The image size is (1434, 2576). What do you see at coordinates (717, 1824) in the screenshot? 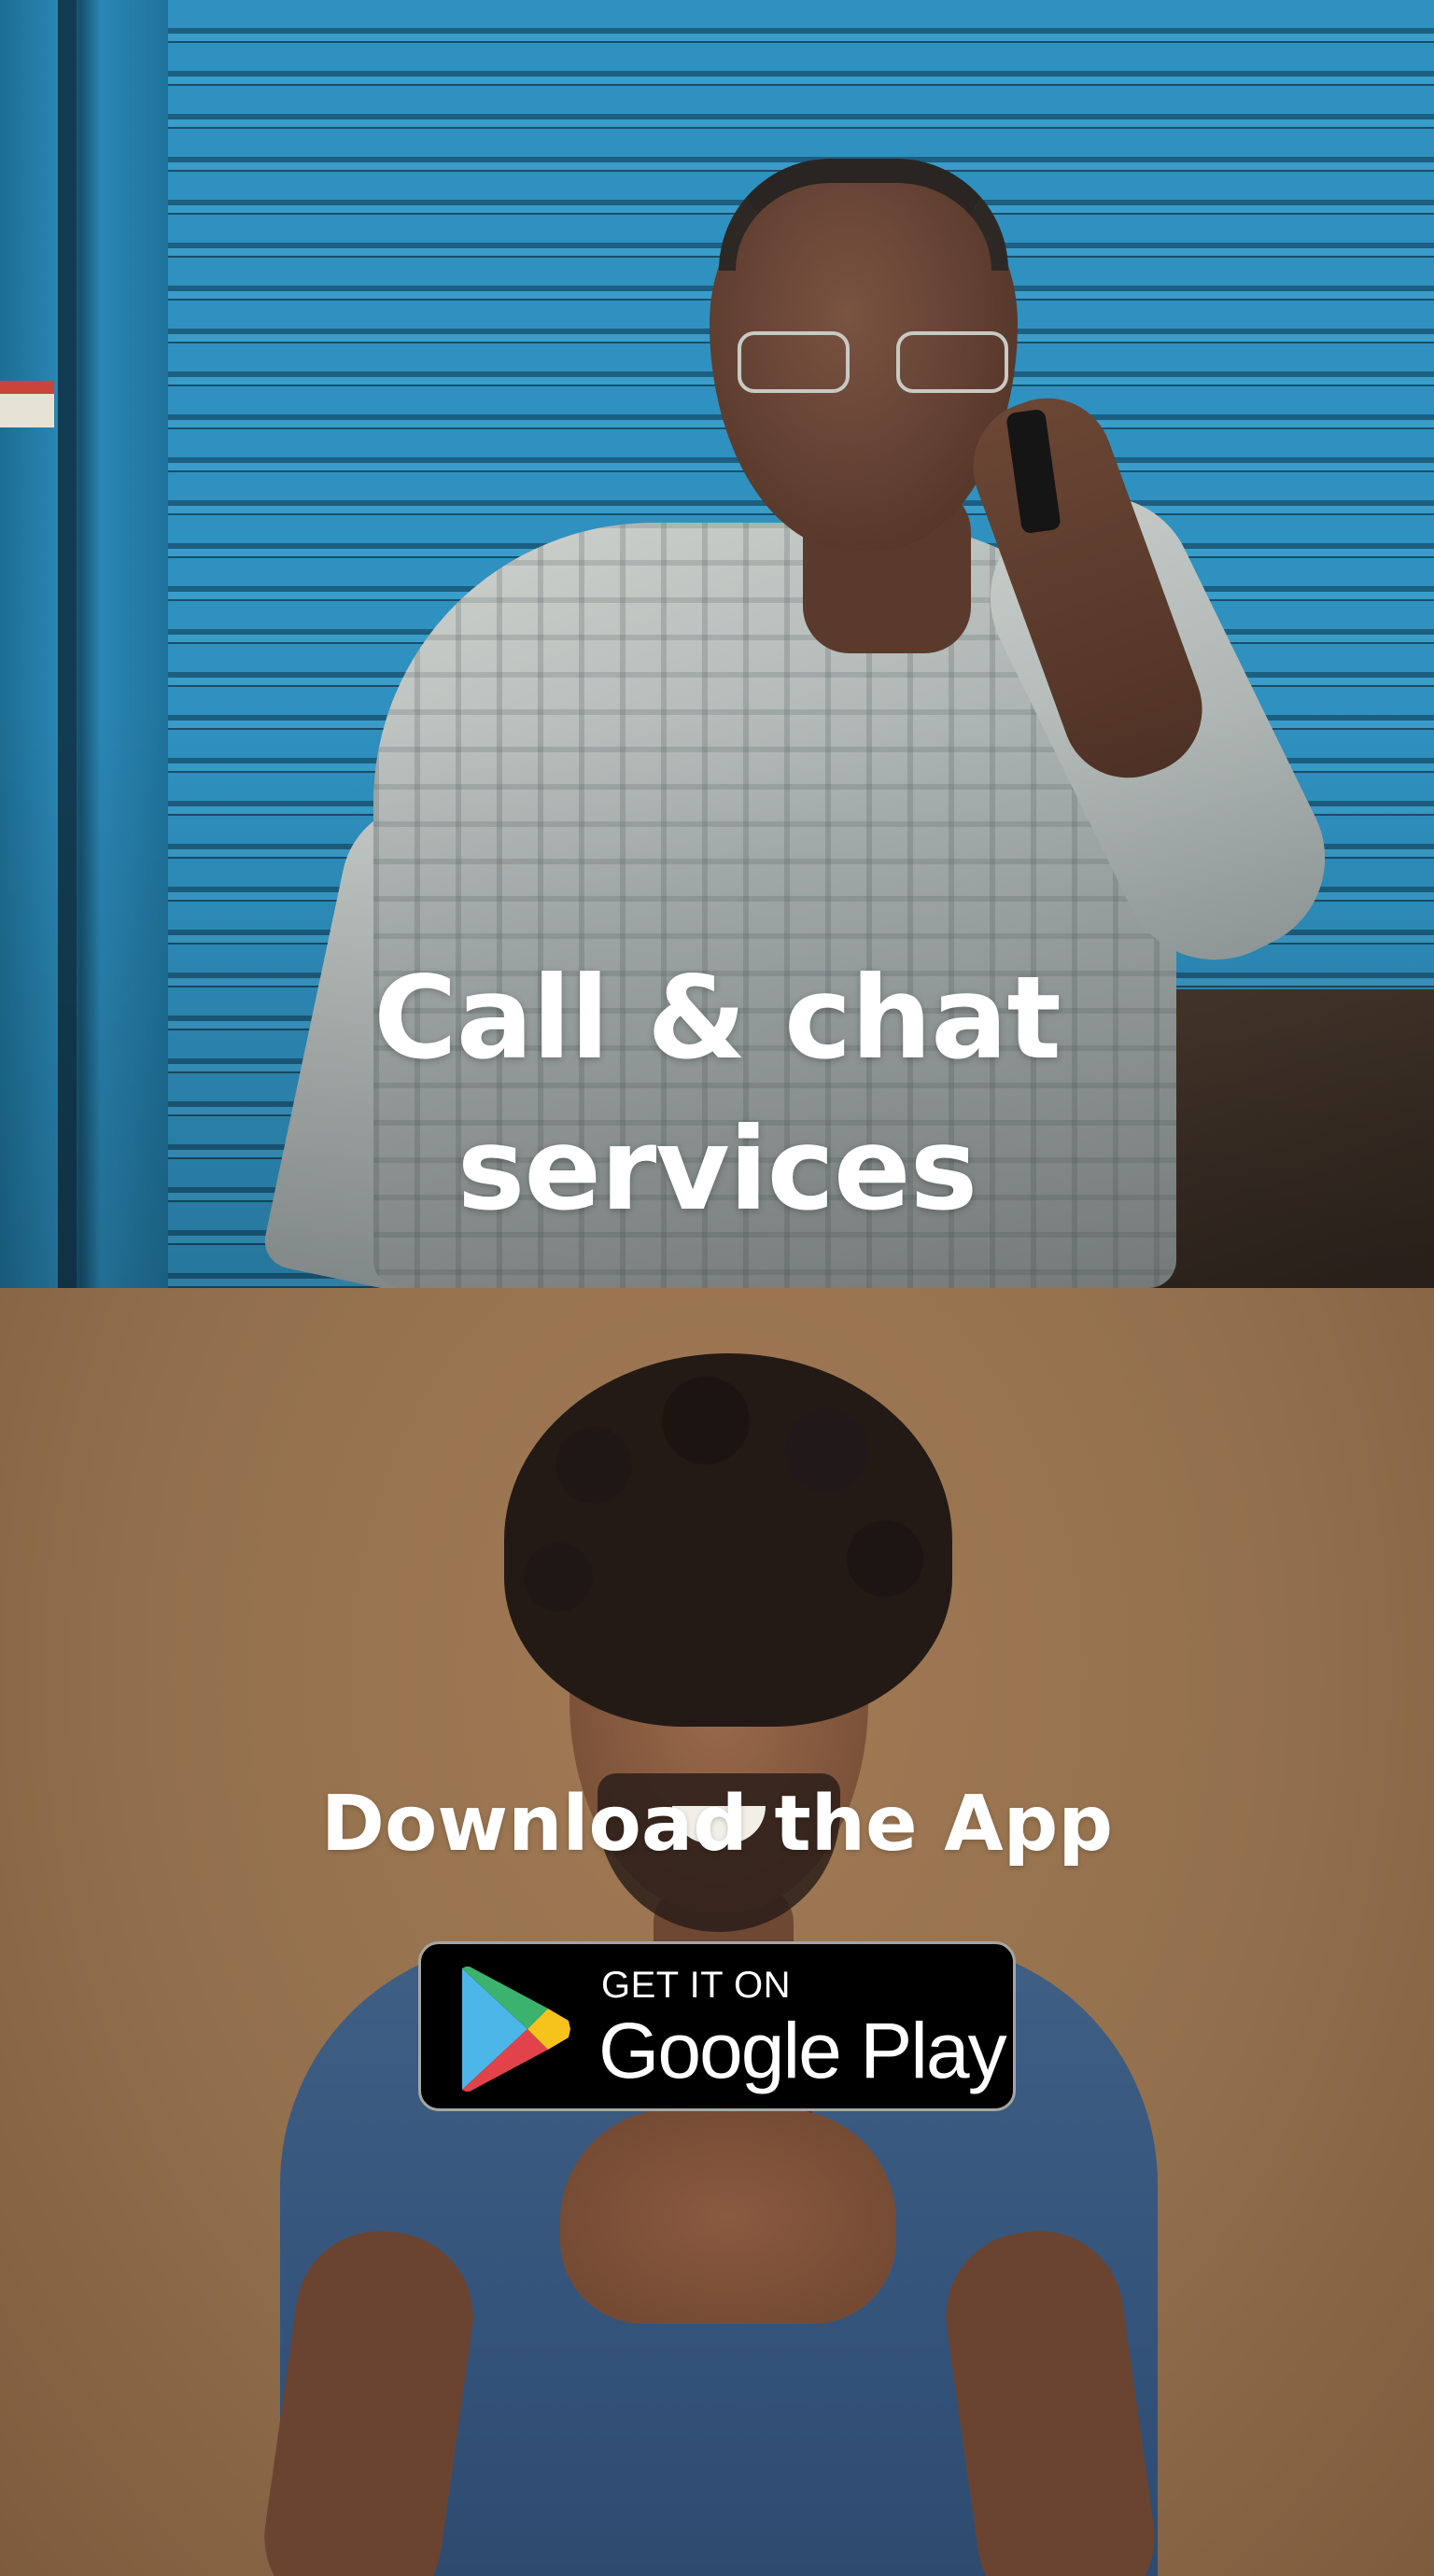
I see `download-heading: Download the App` at bounding box center [717, 1824].